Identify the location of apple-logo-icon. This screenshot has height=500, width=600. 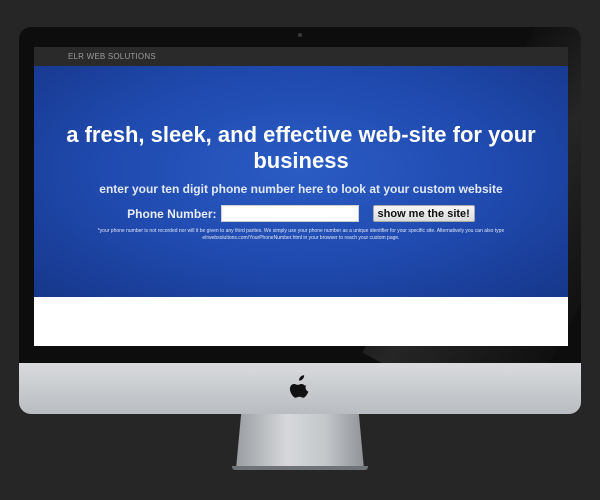
(299, 386).